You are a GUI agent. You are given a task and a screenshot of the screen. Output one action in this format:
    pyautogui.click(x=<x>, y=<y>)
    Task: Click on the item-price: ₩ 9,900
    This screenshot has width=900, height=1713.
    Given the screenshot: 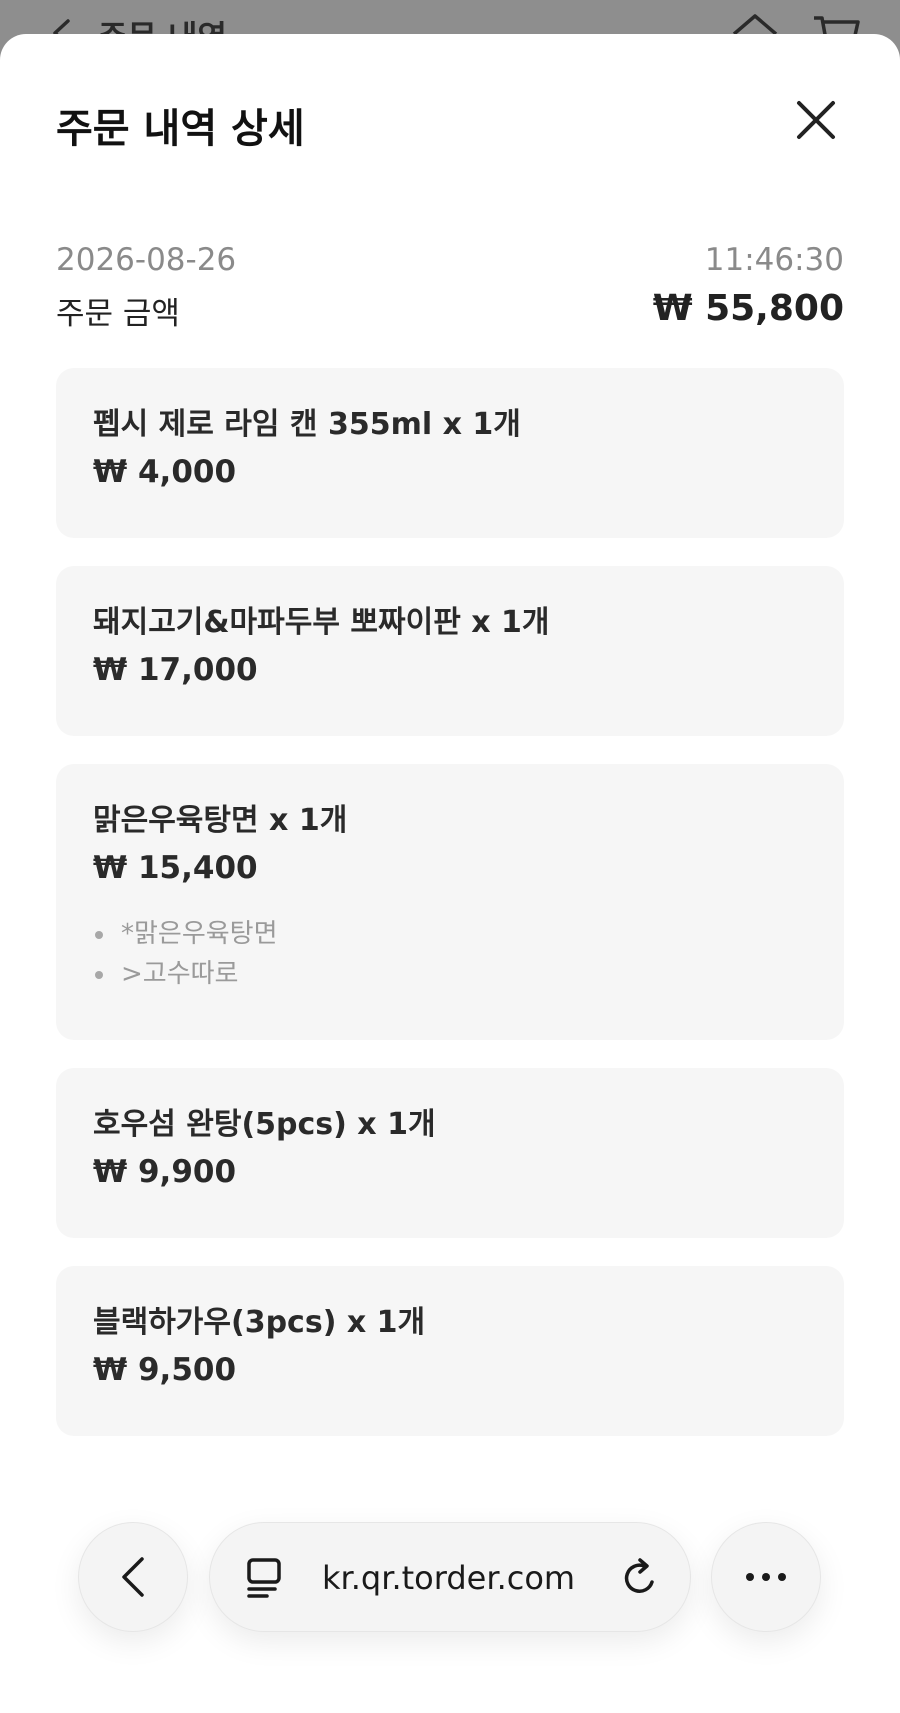 What is the action you would take?
    pyautogui.click(x=165, y=1172)
    